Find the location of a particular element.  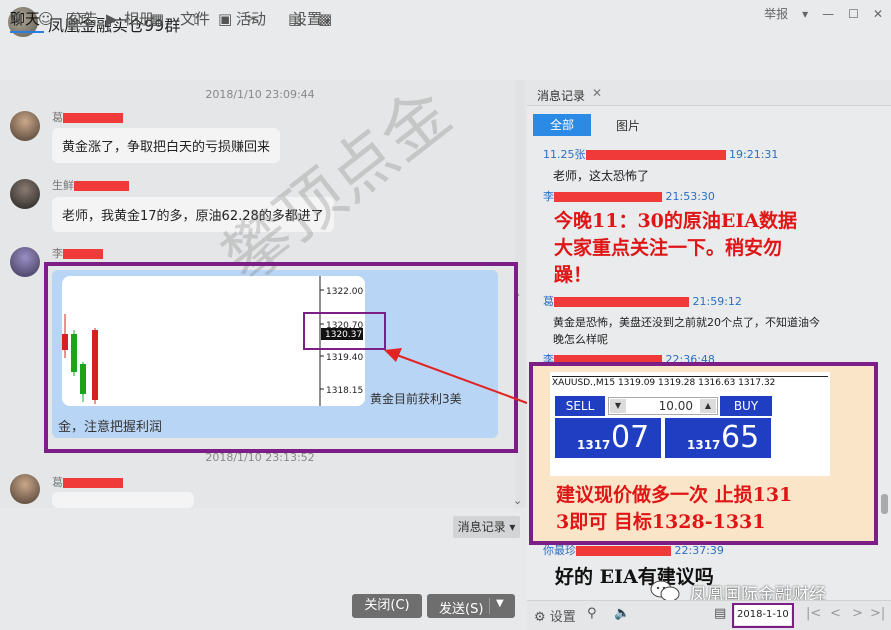

send-button: 发送(S) ▼ is located at coordinates (471, 606).